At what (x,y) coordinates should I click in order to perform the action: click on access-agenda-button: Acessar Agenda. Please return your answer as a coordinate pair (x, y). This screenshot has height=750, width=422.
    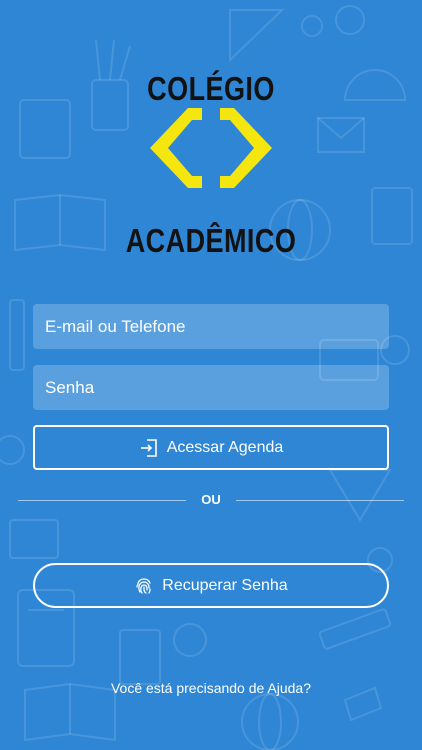
    Looking at the image, I should click on (211, 447).